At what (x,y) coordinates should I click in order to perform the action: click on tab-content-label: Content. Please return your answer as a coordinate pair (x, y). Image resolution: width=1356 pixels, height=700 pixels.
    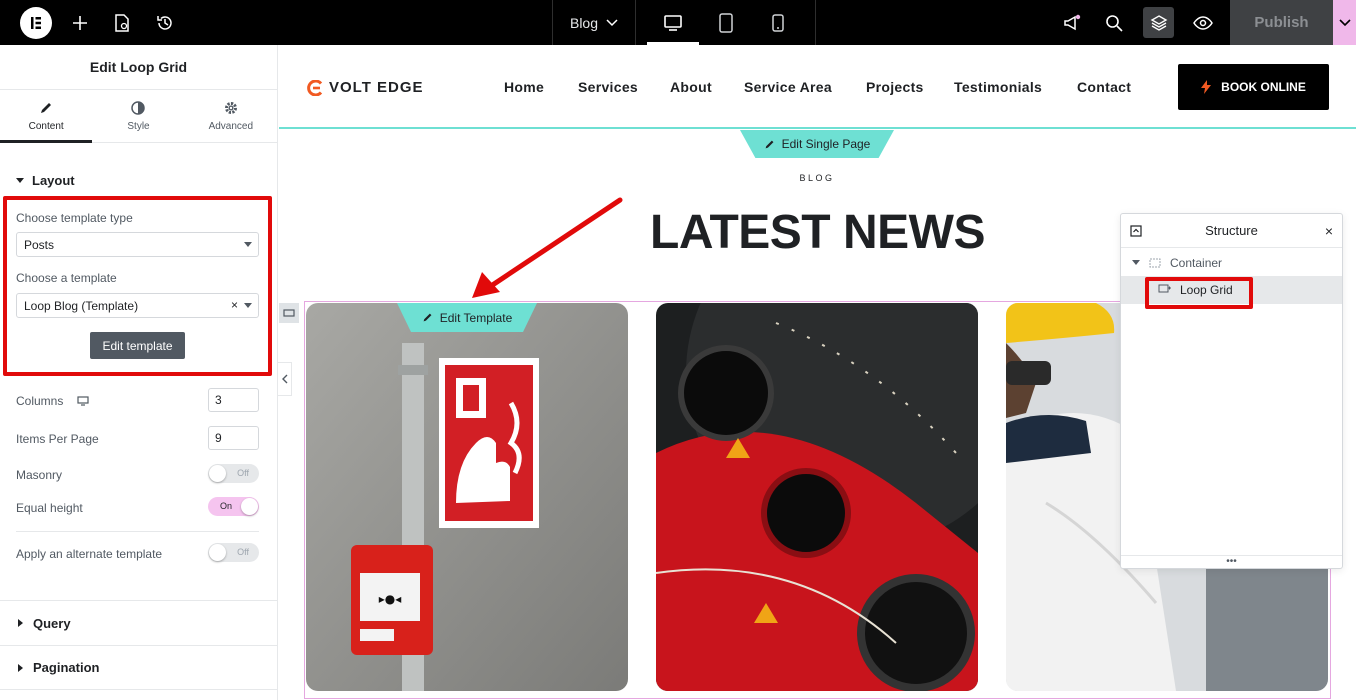
    Looking at the image, I should click on (46, 126).